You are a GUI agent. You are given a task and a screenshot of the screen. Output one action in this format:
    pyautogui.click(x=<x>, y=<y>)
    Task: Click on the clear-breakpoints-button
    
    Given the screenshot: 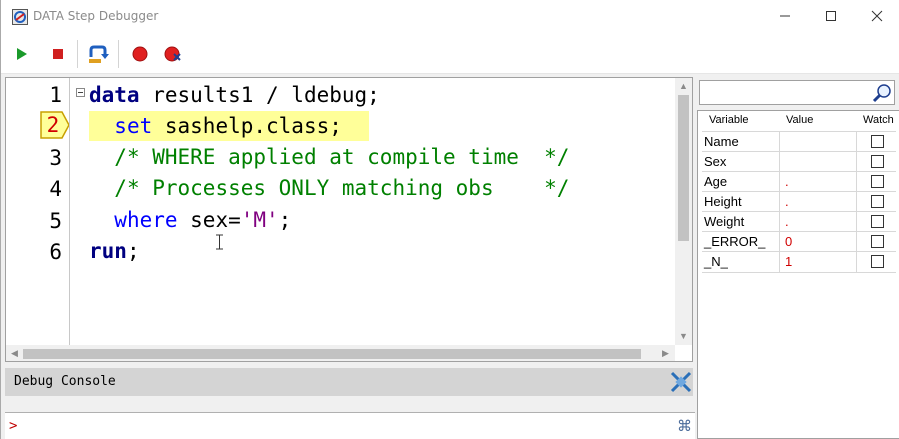 What is the action you would take?
    pyautogui.click(x=173, y=54)
    